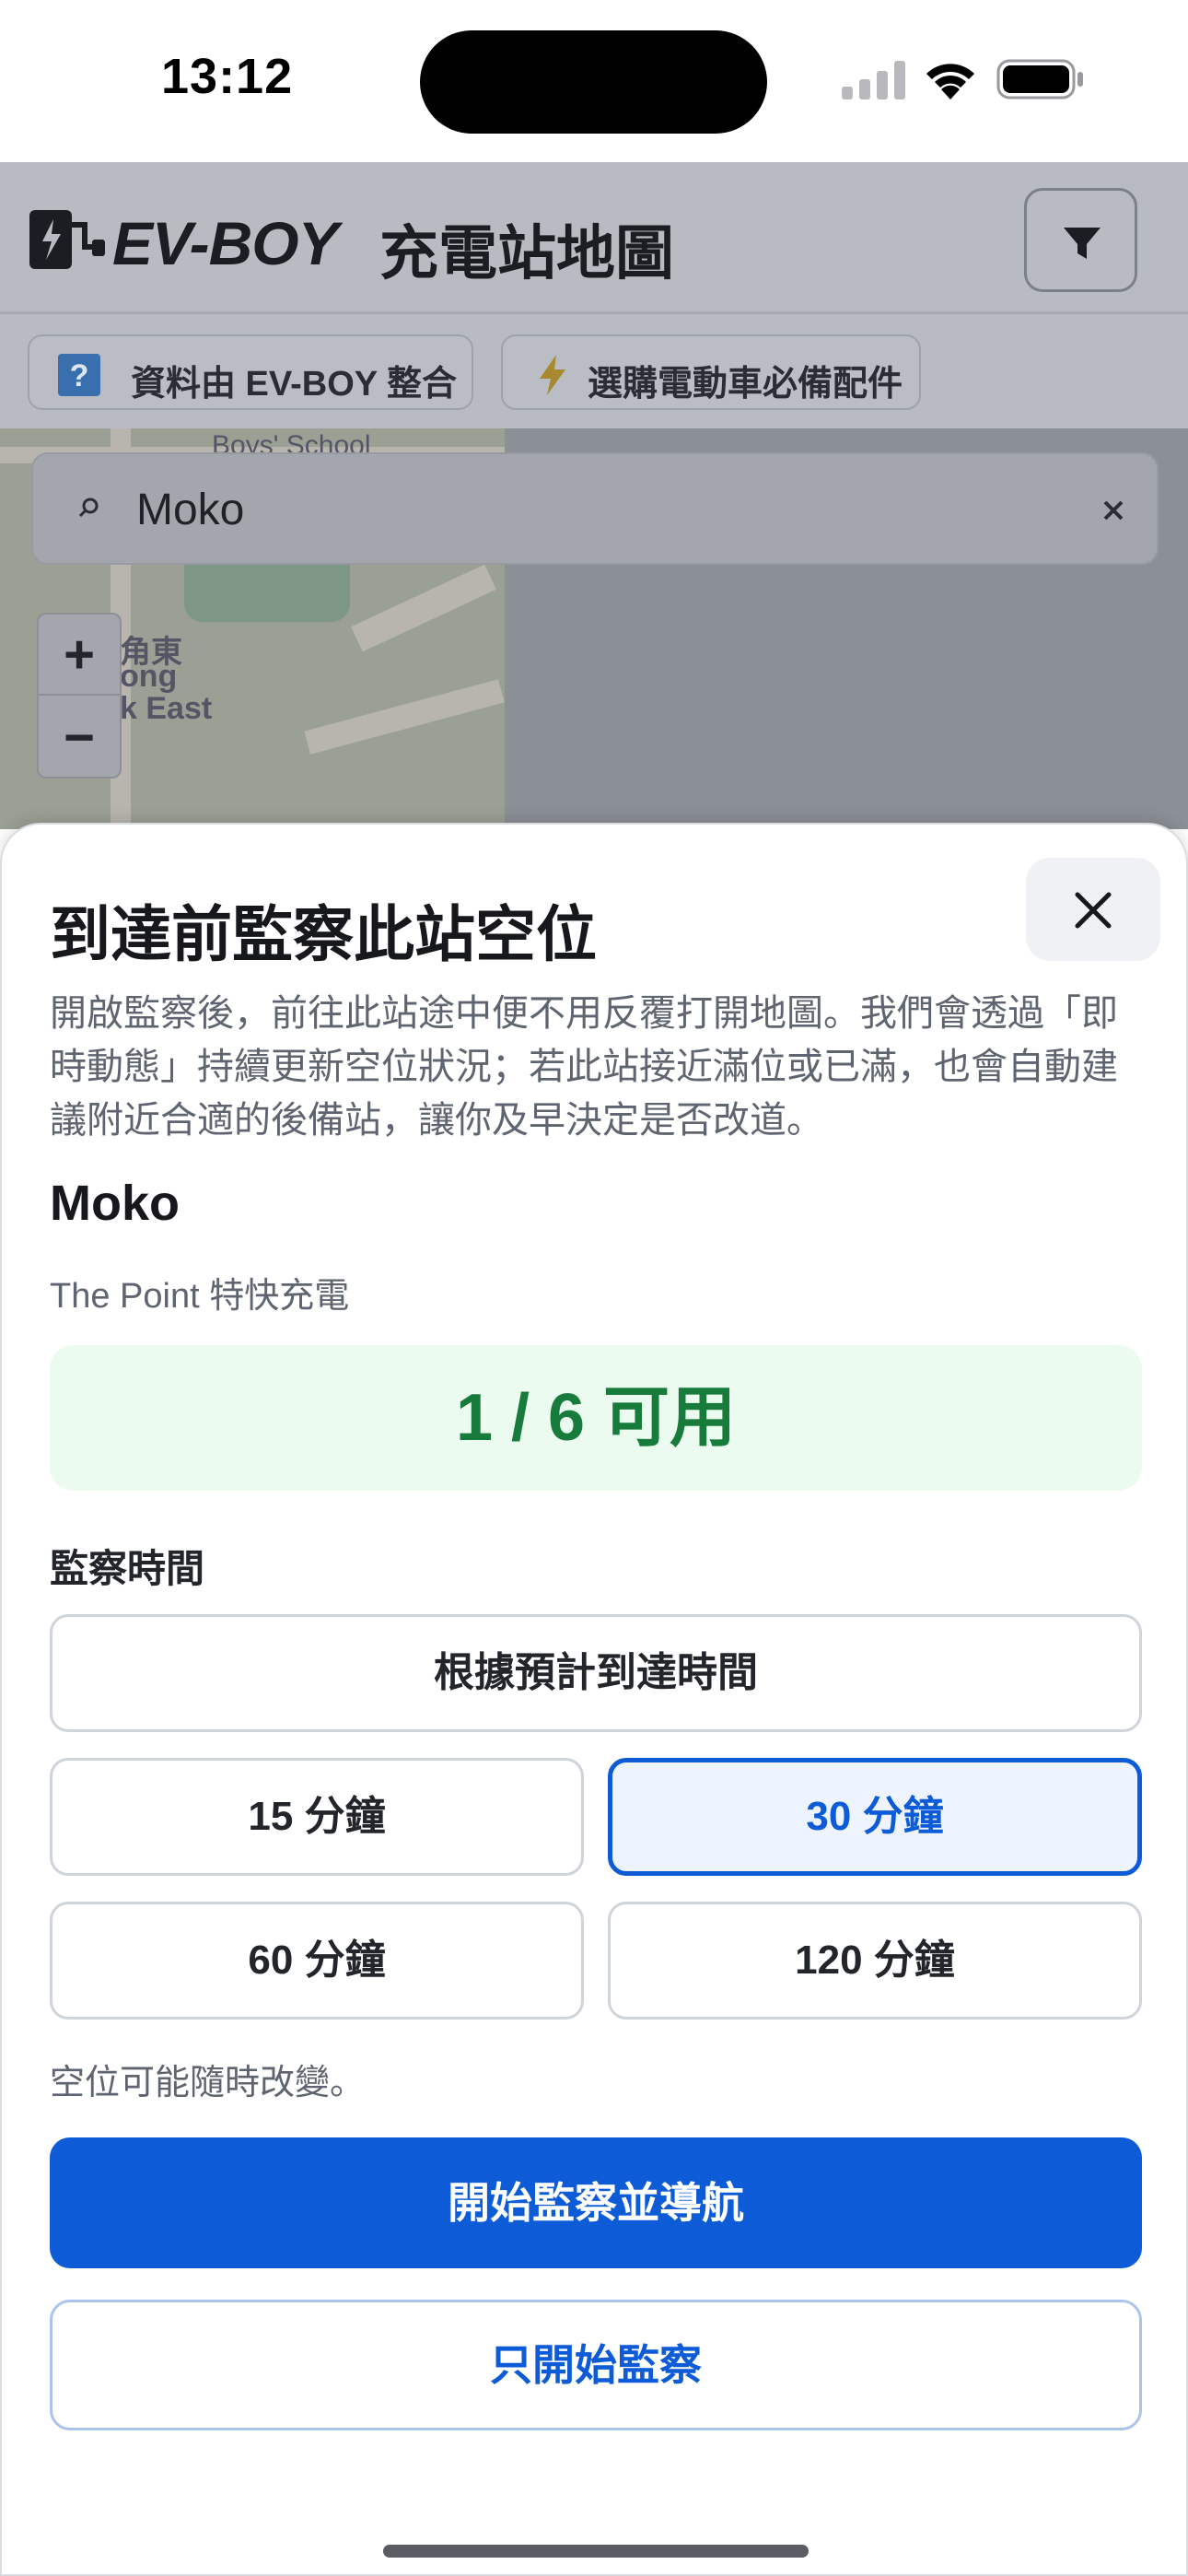  I want to click on sheet-title: 到達前監察此站空位, so click(323, 934).